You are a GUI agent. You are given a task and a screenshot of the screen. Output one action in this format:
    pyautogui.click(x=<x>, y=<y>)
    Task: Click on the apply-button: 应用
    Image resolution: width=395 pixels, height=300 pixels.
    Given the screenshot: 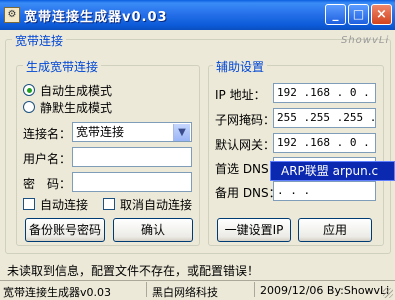 What is the action you would take?
    pyautogui.click(x=335, y=230)
    